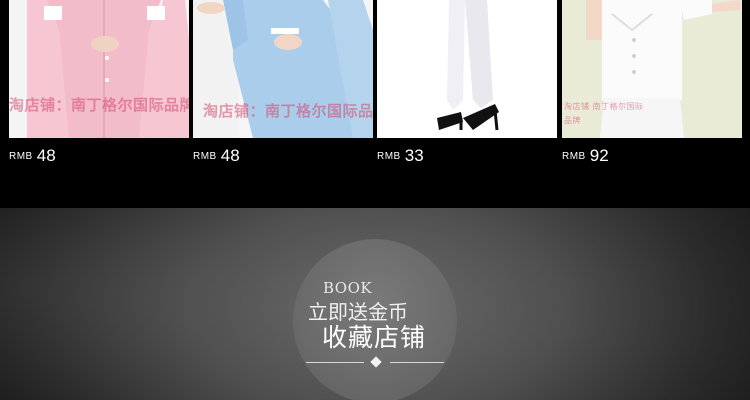 This screenshot has height=400, width=750. What do you see at coordinates (599, 155) in the screenshot?
I see `price-amount: 92` at bounding box center [599, 155].